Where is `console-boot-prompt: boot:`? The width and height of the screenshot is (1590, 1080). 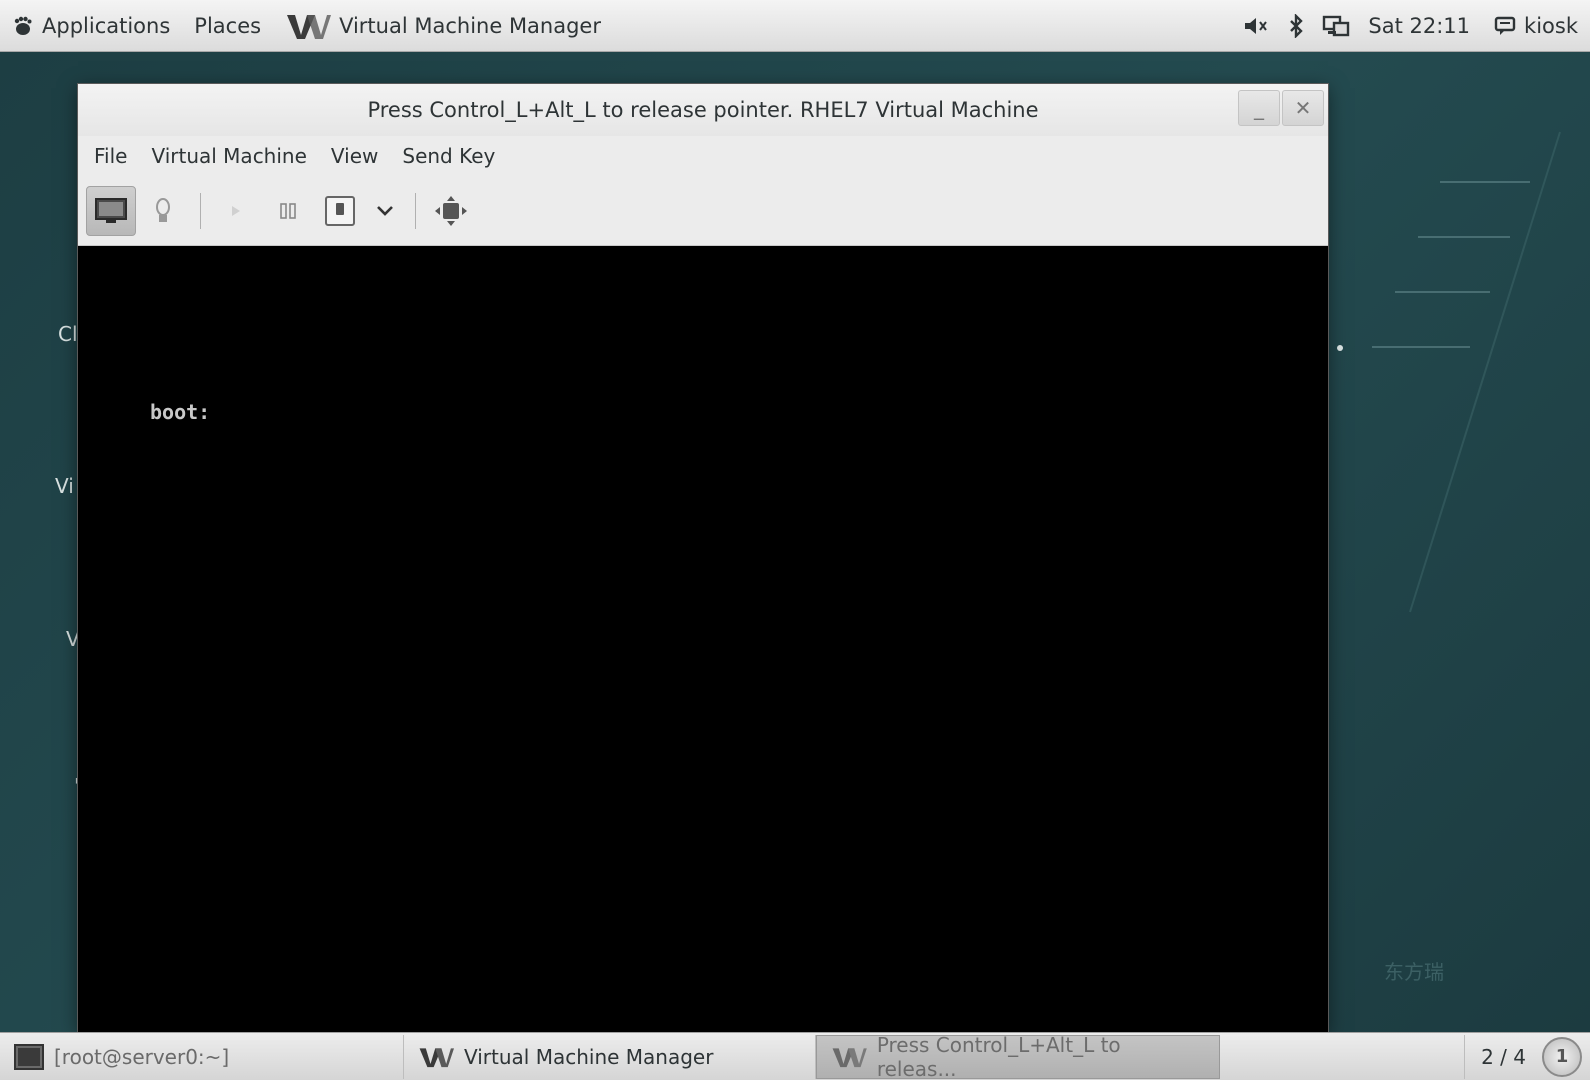
console-boot-prompt: boot: is located at coordinates (180, 412).